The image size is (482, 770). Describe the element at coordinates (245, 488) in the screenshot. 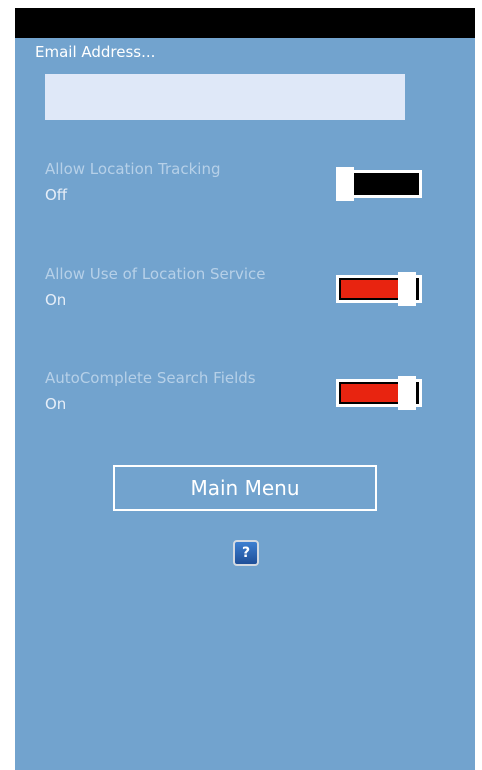

I see `main-menu-button: Main Menu` at that location.